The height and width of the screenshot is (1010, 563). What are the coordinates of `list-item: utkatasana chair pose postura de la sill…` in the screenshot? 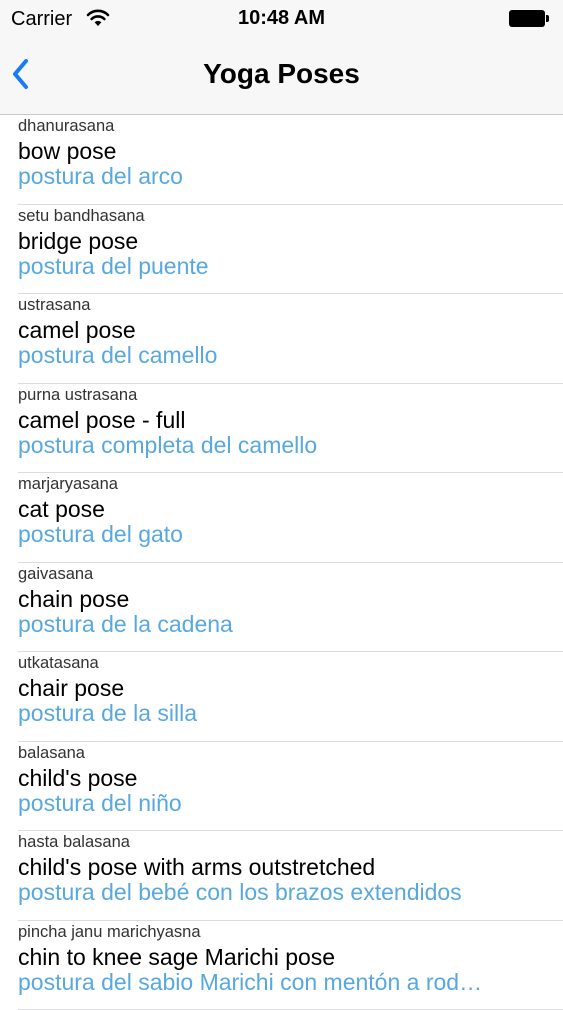 It's located at (281, 697).